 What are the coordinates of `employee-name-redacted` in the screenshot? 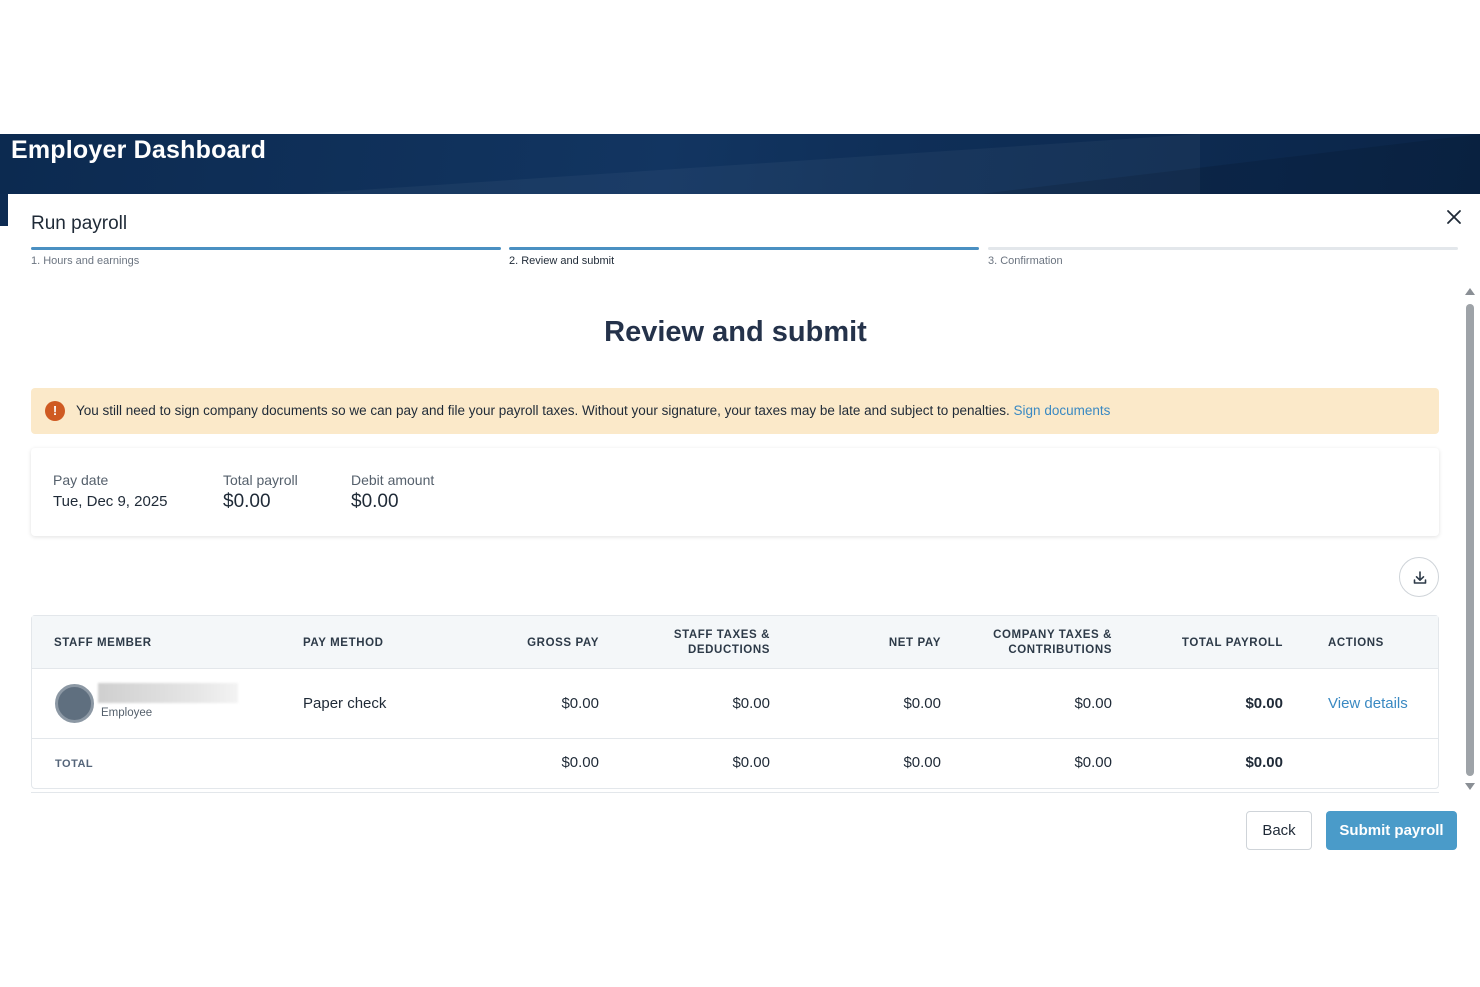 It's located at (168, 693).